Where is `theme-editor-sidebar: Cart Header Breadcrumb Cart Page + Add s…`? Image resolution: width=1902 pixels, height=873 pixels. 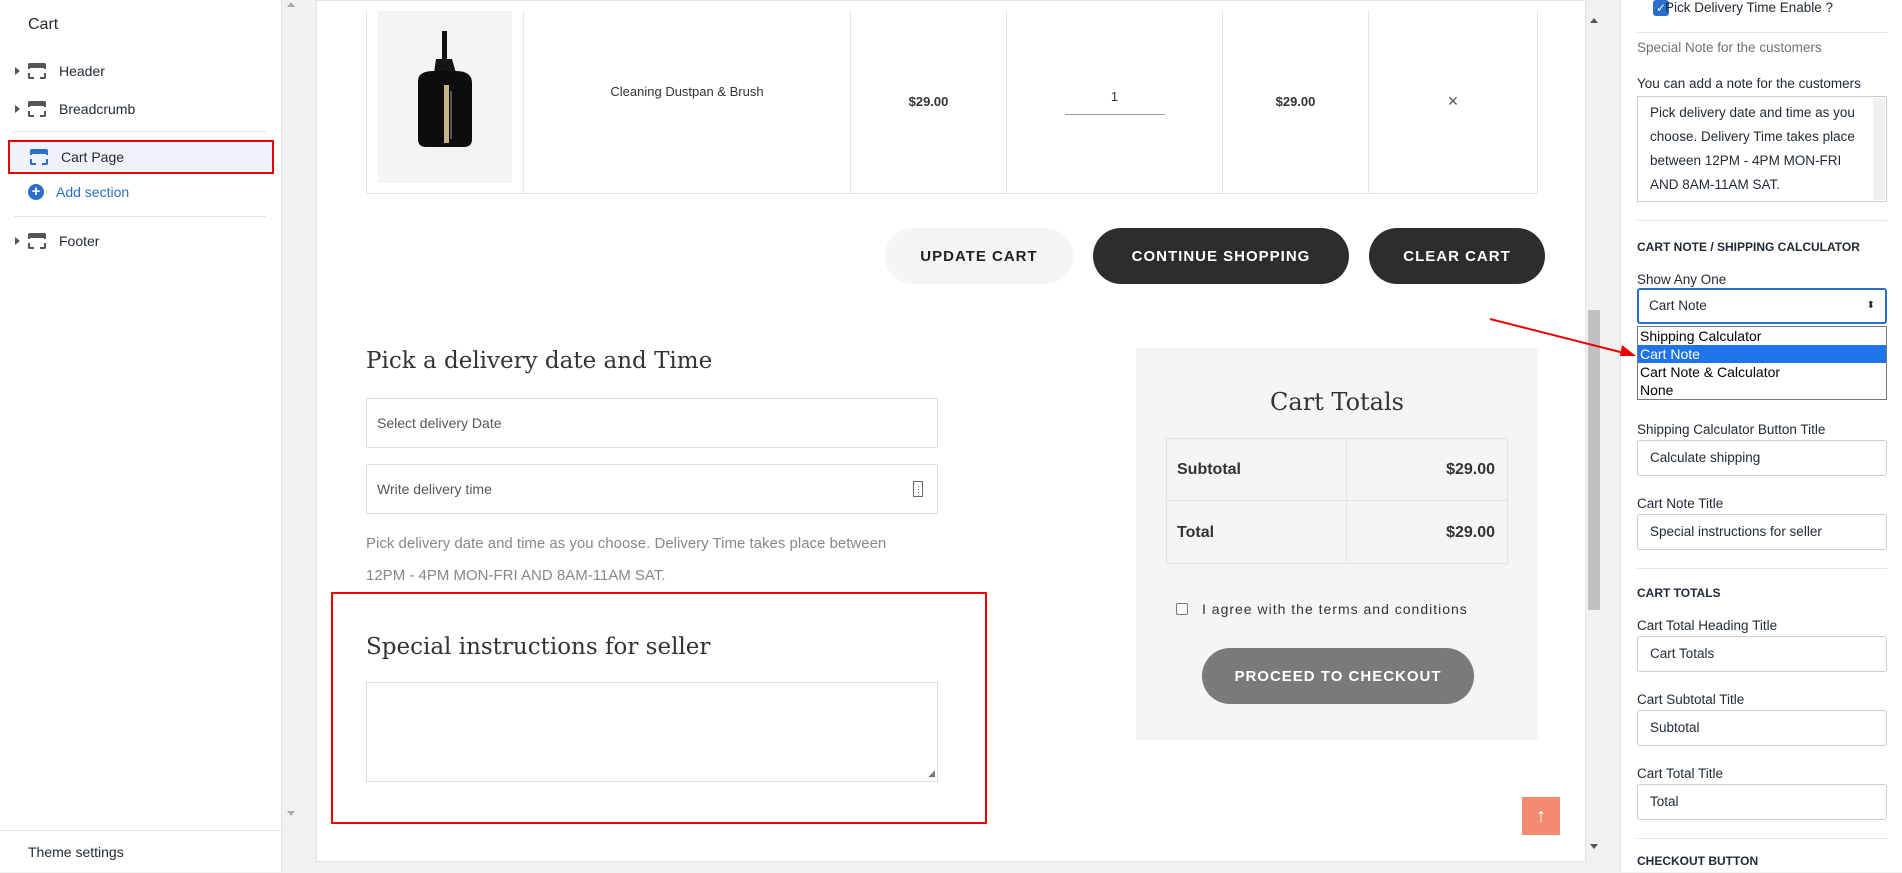
theme-editor-sidebar: Cart Header Breadcrumb Cart Page + Add s… is located at coordinates (141, 436).